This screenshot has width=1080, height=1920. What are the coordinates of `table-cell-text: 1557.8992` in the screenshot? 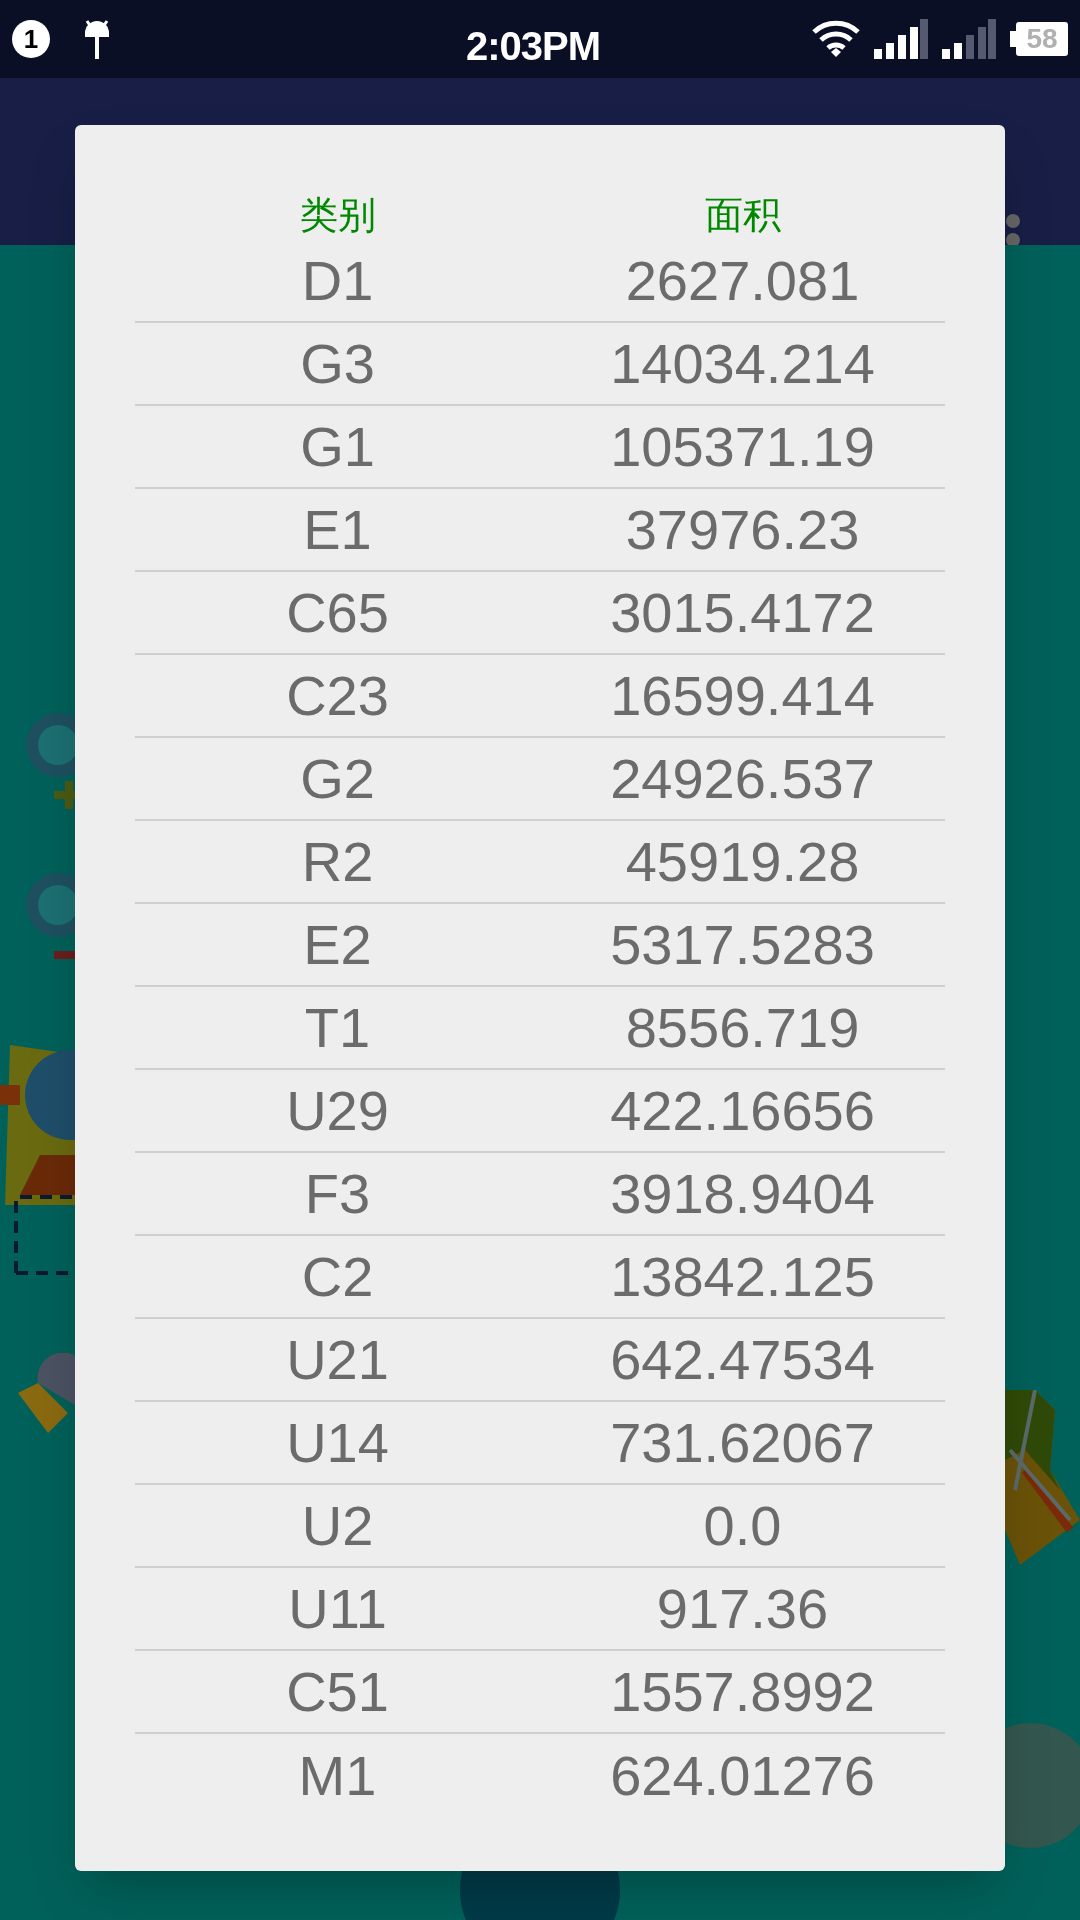 It's located at (742, 1691).